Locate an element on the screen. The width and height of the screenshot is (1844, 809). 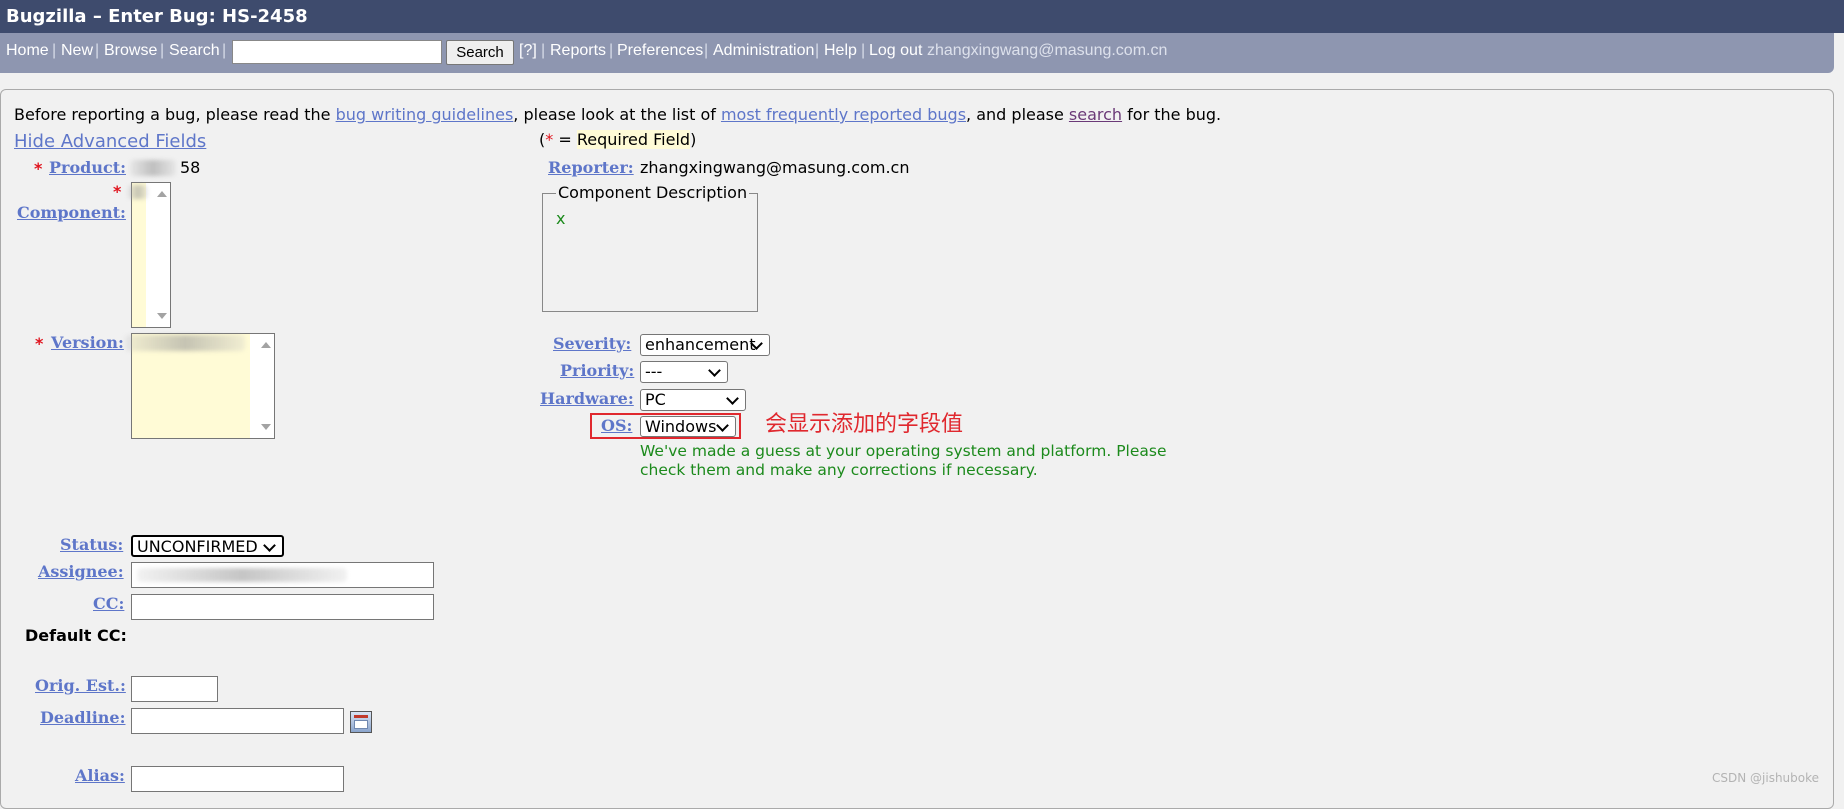
bug-writing-guidelines-link: bug writing guidelines is located at coordinates (425, 114).